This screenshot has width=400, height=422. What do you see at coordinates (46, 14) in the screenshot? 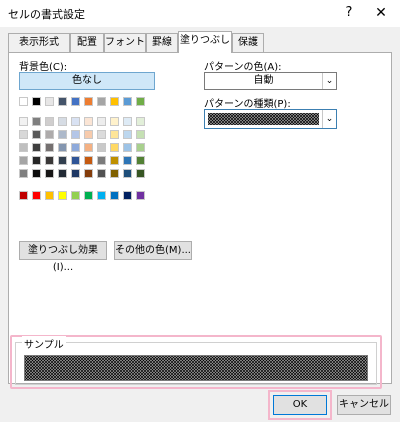
I see `window-title: セルの書式設定` at bounding box center [46, 14].